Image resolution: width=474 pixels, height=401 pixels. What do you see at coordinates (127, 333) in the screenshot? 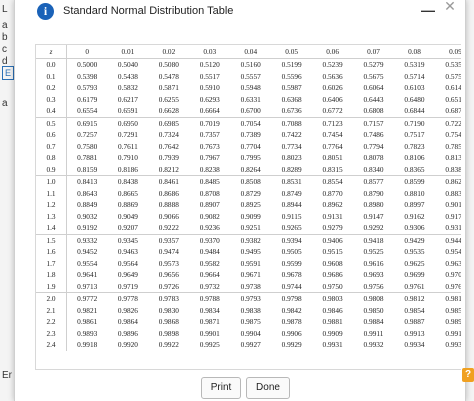
I see `probability-cell: 0.9896` at bounding box center [127, 333].